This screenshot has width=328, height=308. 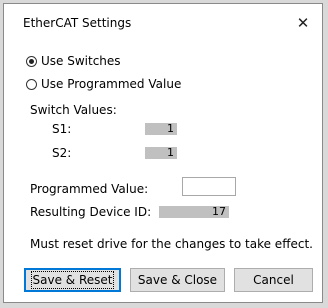 What do you see at coordinates (62, 129) in the screenshot?
I see `s1-label: S1:` at bounding box center [62, 129].